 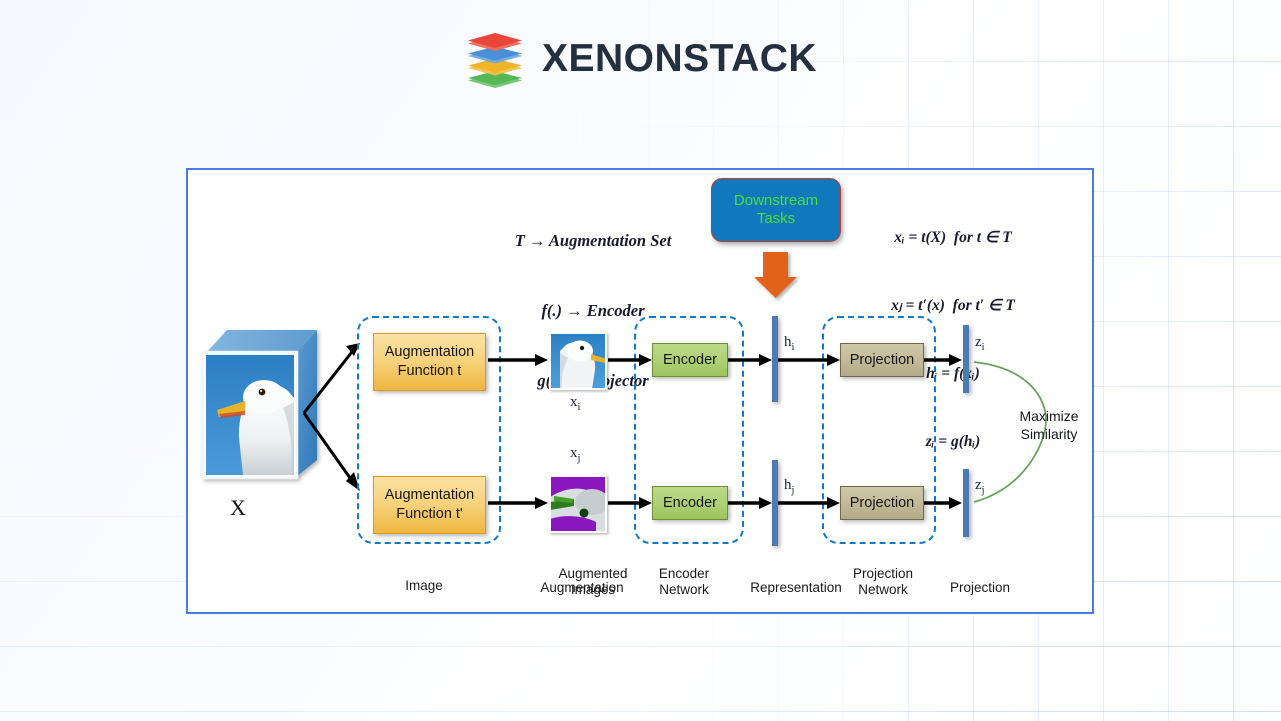 I want to click on encoder-box-top: Encoder, so click(x=690, y=360).